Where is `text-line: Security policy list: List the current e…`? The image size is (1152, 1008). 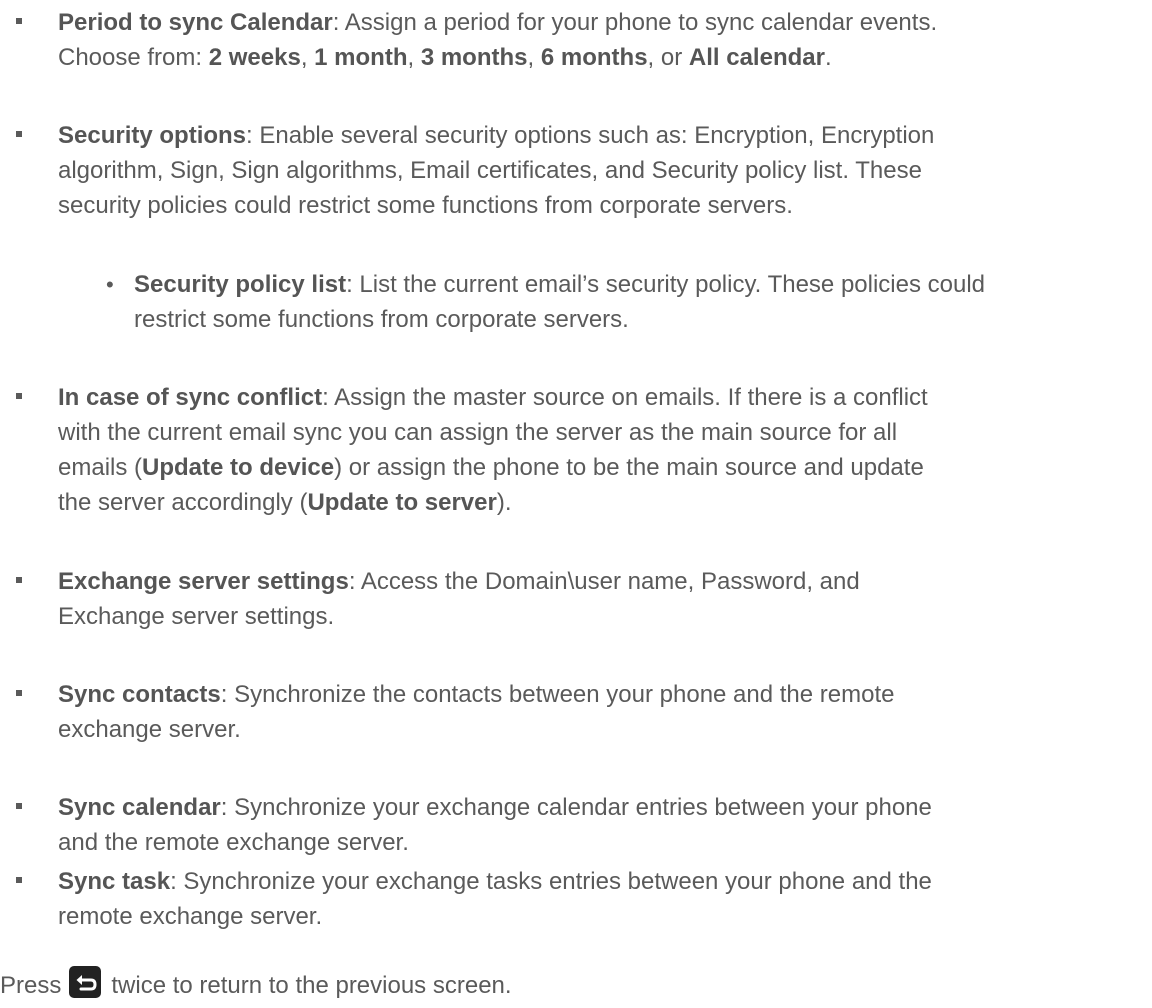
text-line: Security policy list: List the current e… is located at coordinates (641, 284).